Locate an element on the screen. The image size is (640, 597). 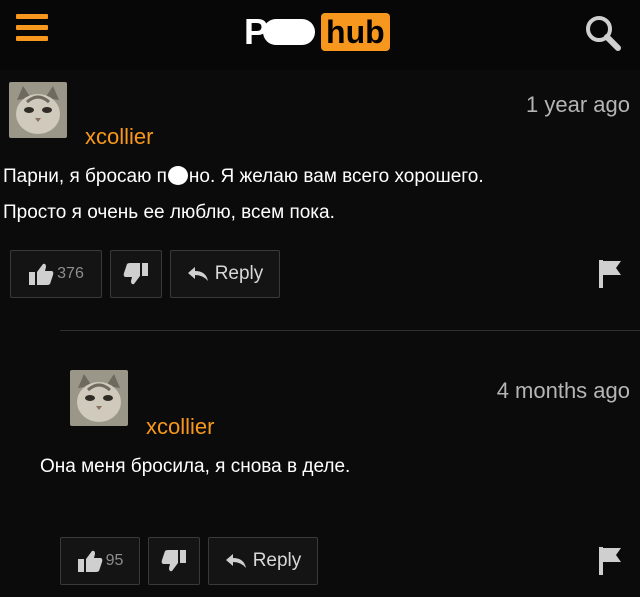
cat-avatar-image is located at coordinates (99, 398).